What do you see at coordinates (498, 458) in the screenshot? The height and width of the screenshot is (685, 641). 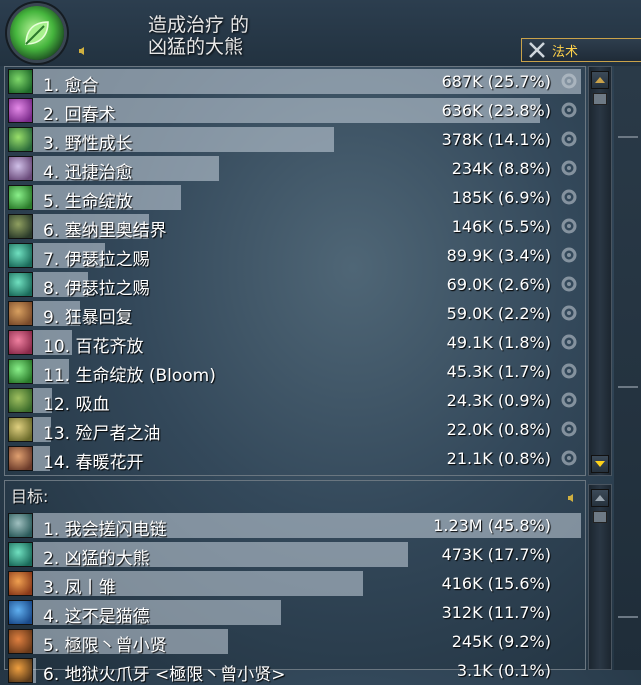 I see `row-value: 21.1K (0.8%)` at bounding box center [498, 458].